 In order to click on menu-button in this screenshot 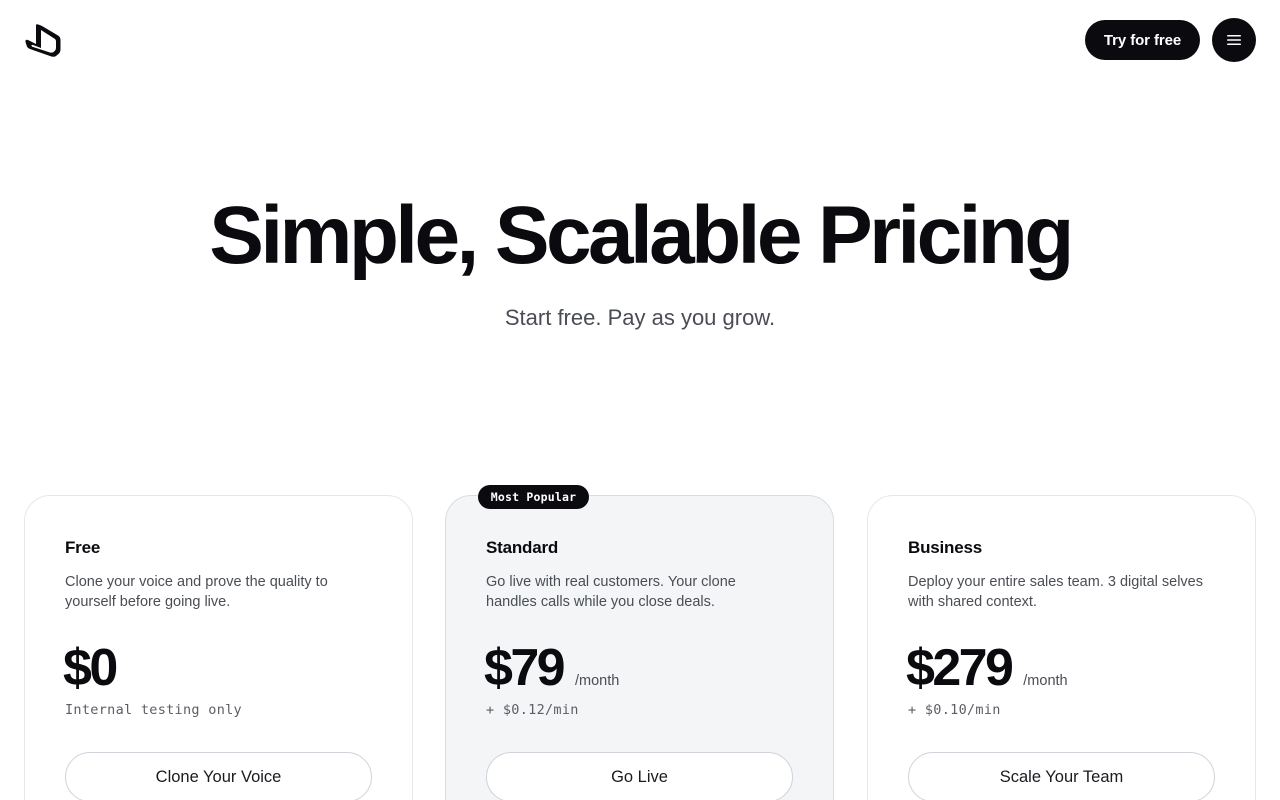, I will do `click(1234, 40)`.